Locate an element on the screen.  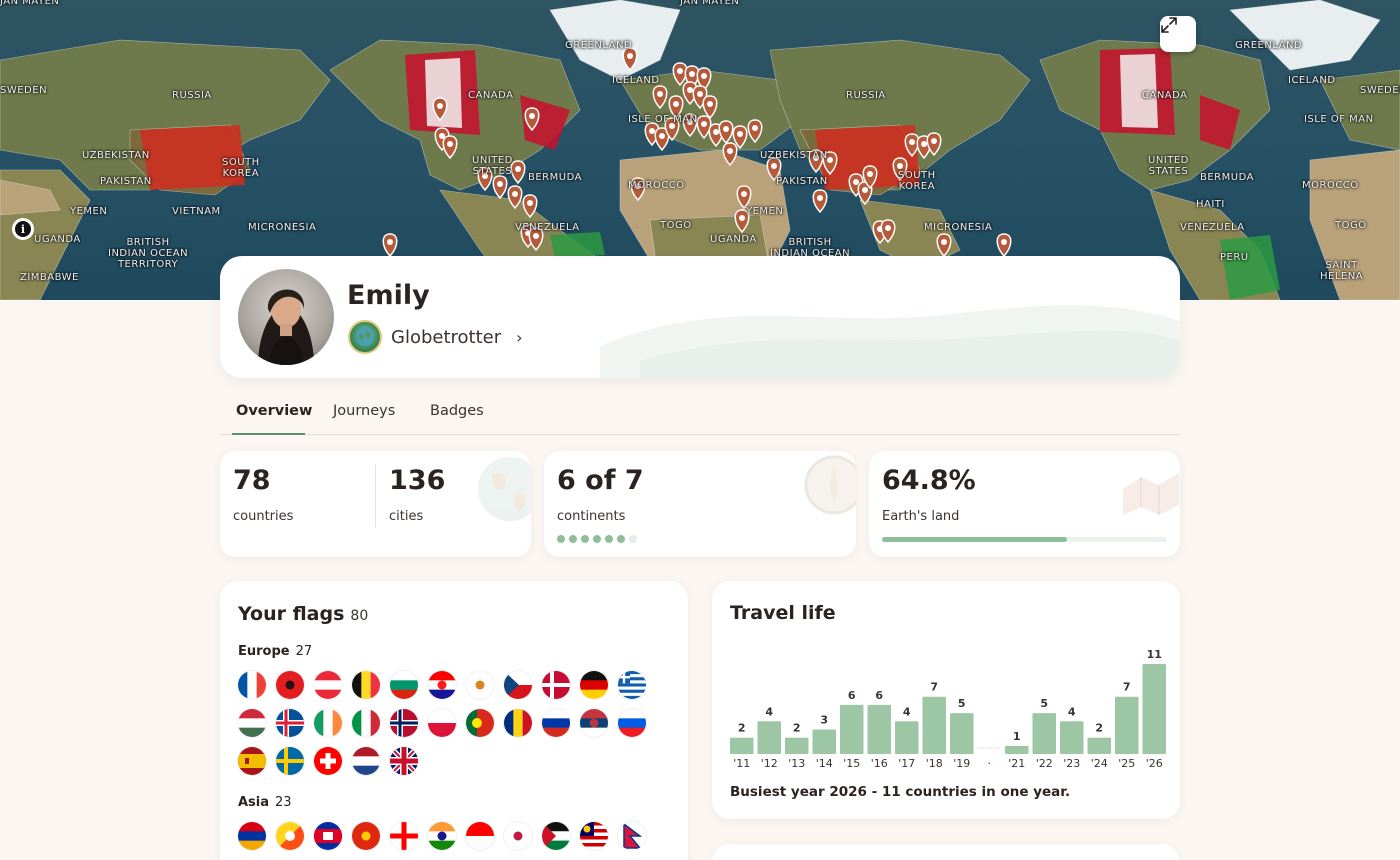
expand-map-button is located at coordinates (1178, 34).